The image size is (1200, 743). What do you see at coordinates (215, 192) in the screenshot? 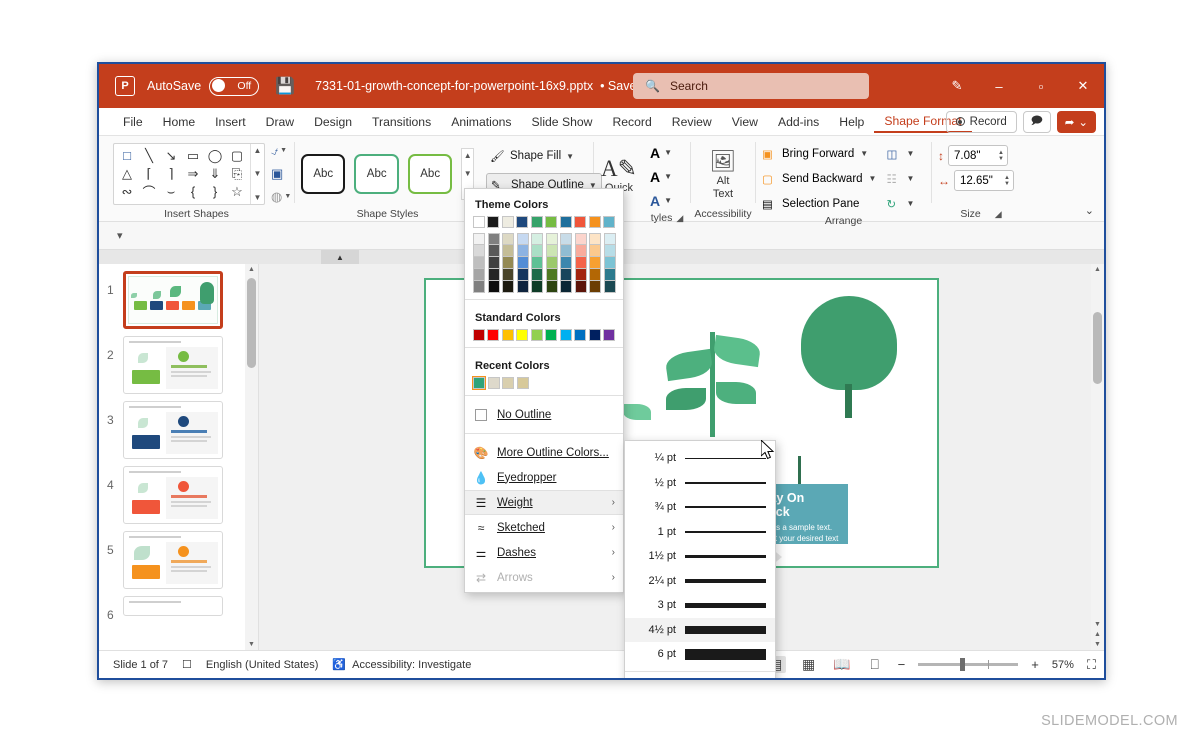
I see `shape-right-brace-icon: }` at bounding box center [215, 192].